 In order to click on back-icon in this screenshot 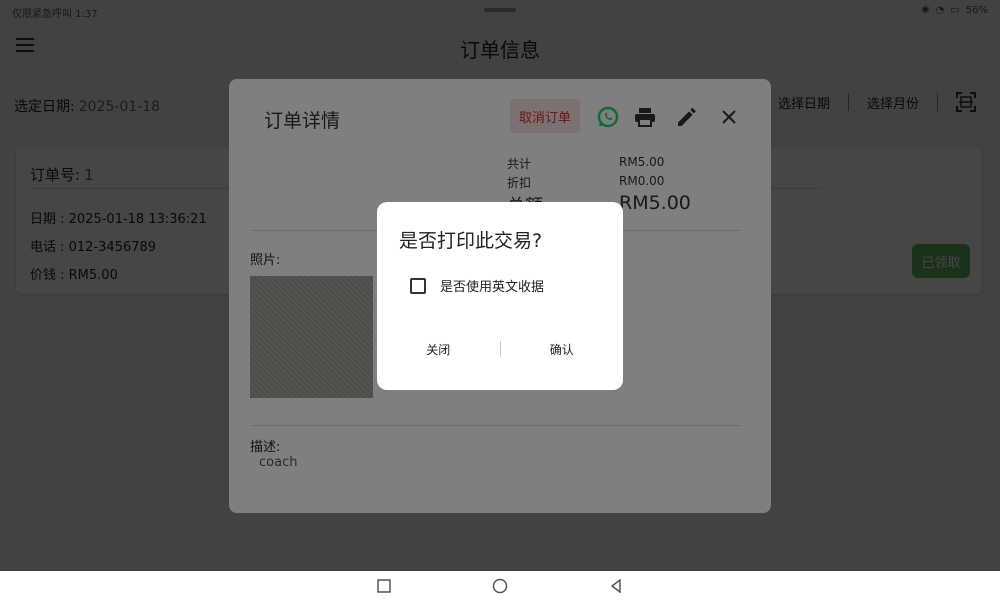, I will do `click(616, 586)`.